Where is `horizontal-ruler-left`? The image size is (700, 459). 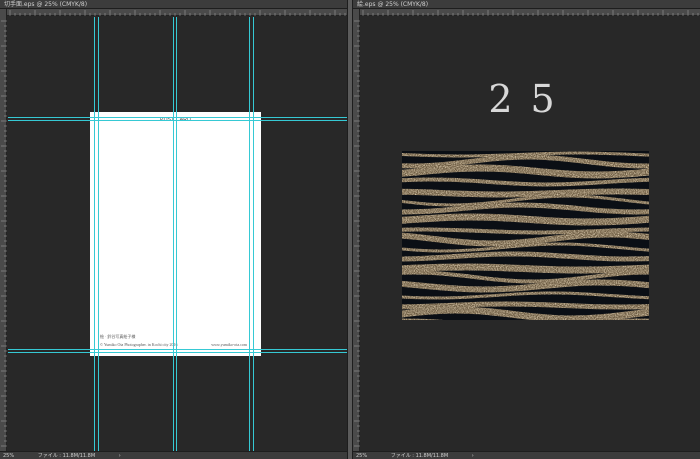
horizontal-ruler-left is located at coordinates (173, 12).